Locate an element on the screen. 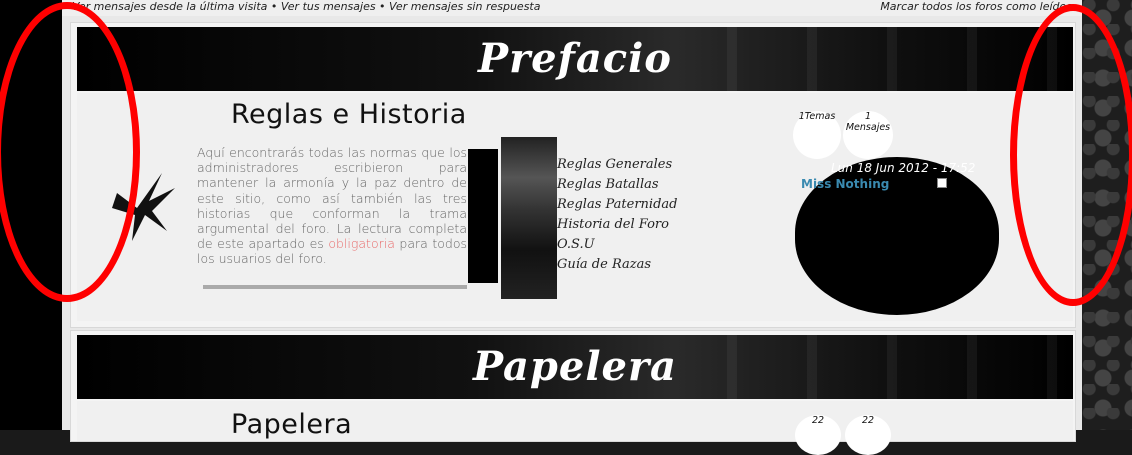  portrait-image is located at coordinates (529, 218).